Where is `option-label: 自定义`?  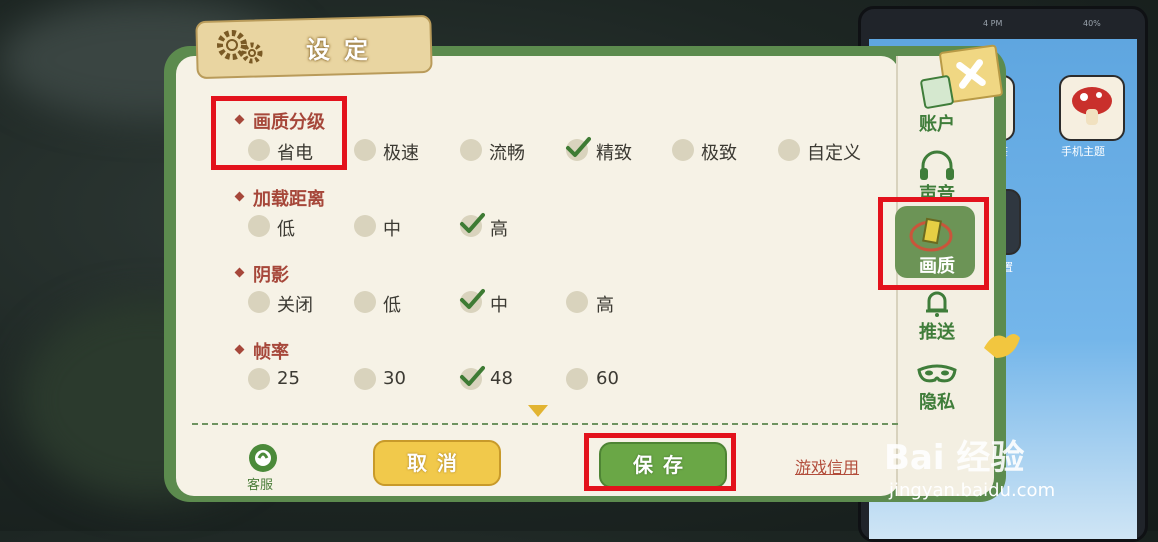 option-label: 自定义 is located at coordinates (834, 152).